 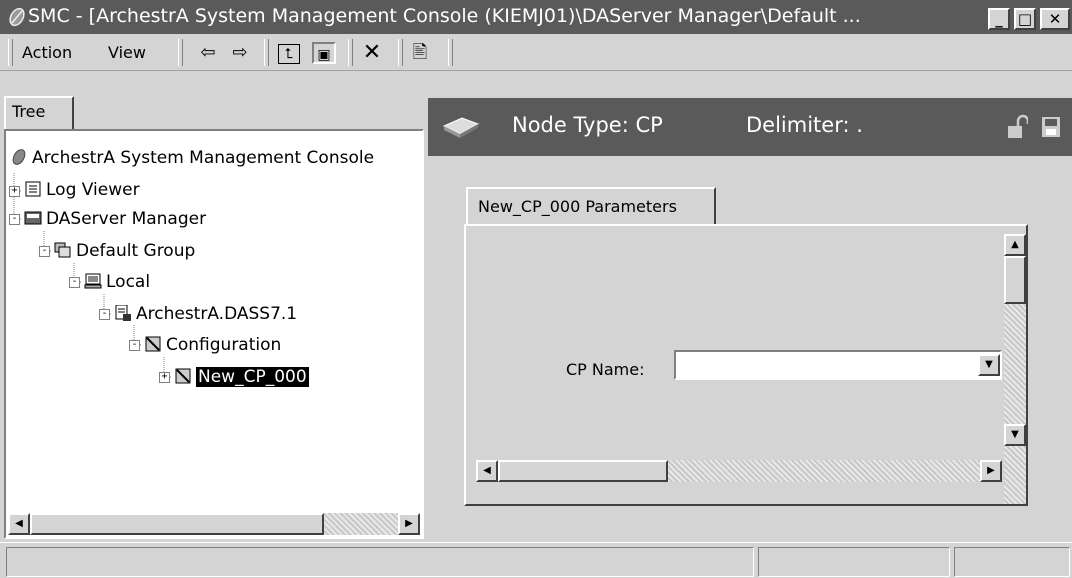 I want to click on tree-item-label: DAServer Manager, so click(x=126, y=219).